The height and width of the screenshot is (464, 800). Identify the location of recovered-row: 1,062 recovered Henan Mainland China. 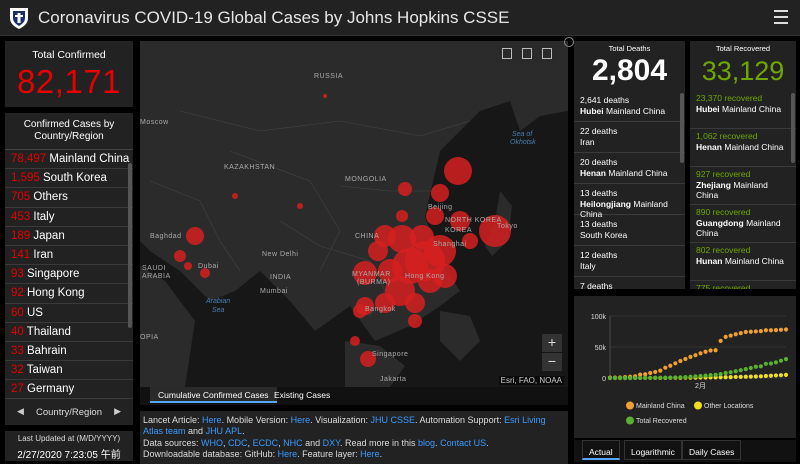
(743, 148).